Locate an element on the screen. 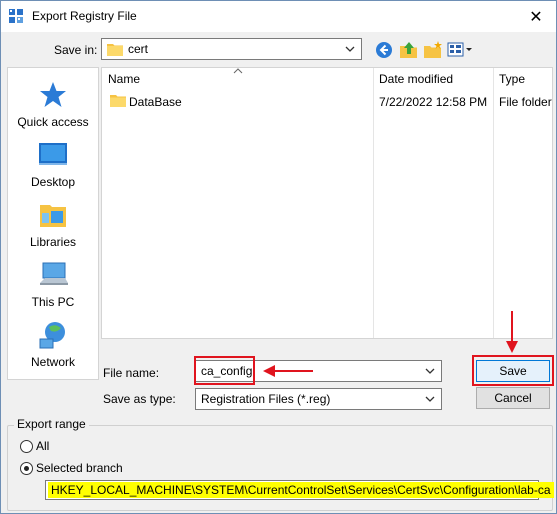 The image size is (557, 514). annotation-arrow-left-icon is located at coordinates (288, 371).